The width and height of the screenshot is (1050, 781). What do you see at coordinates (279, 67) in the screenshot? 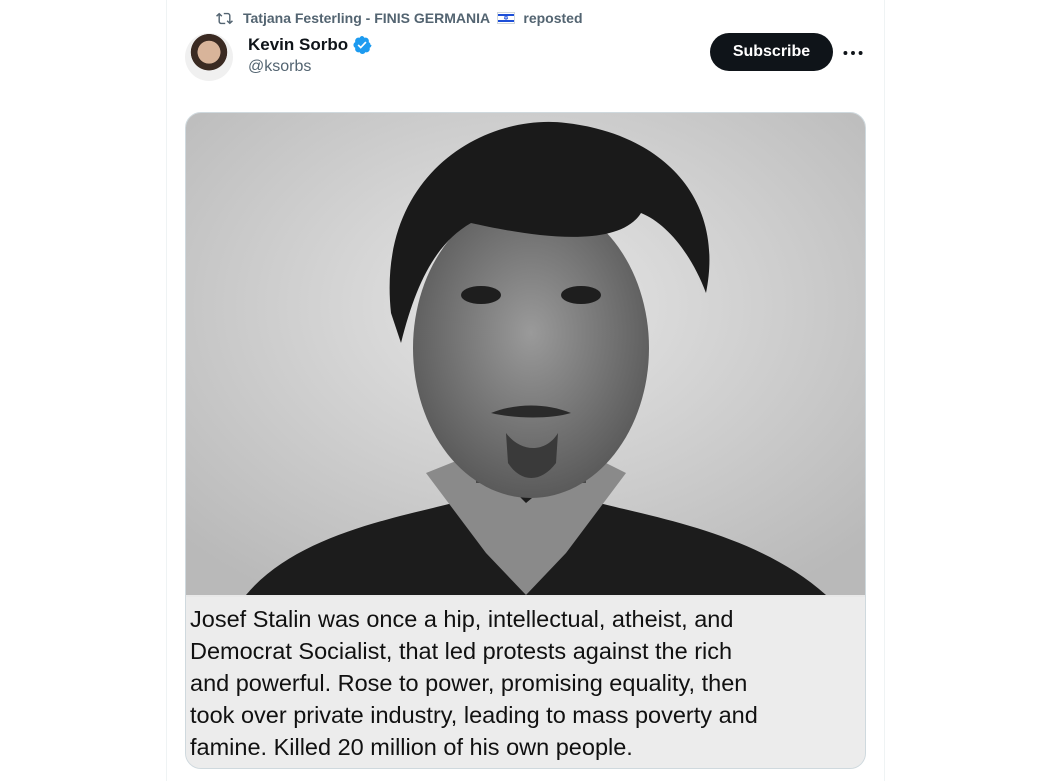
I see `author-handle: @ksorbs` at bounding box center [279, 67].